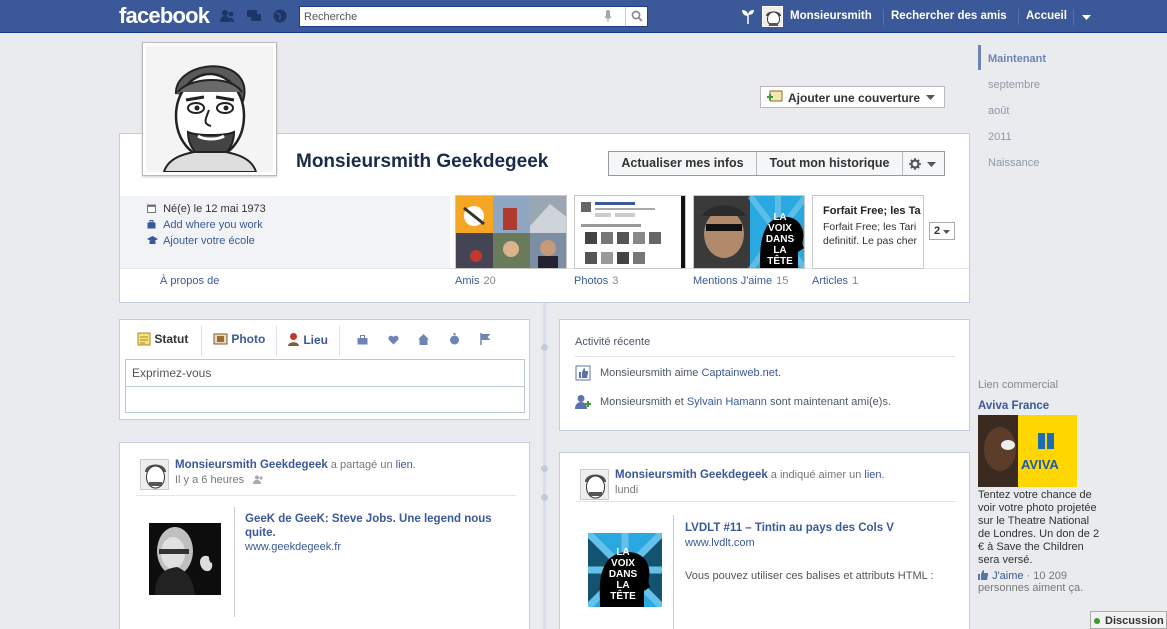  What do you see at coordinates (293, 339) in the screenshot?
I see `location-pin-icon` at bounding box center [293, 339].